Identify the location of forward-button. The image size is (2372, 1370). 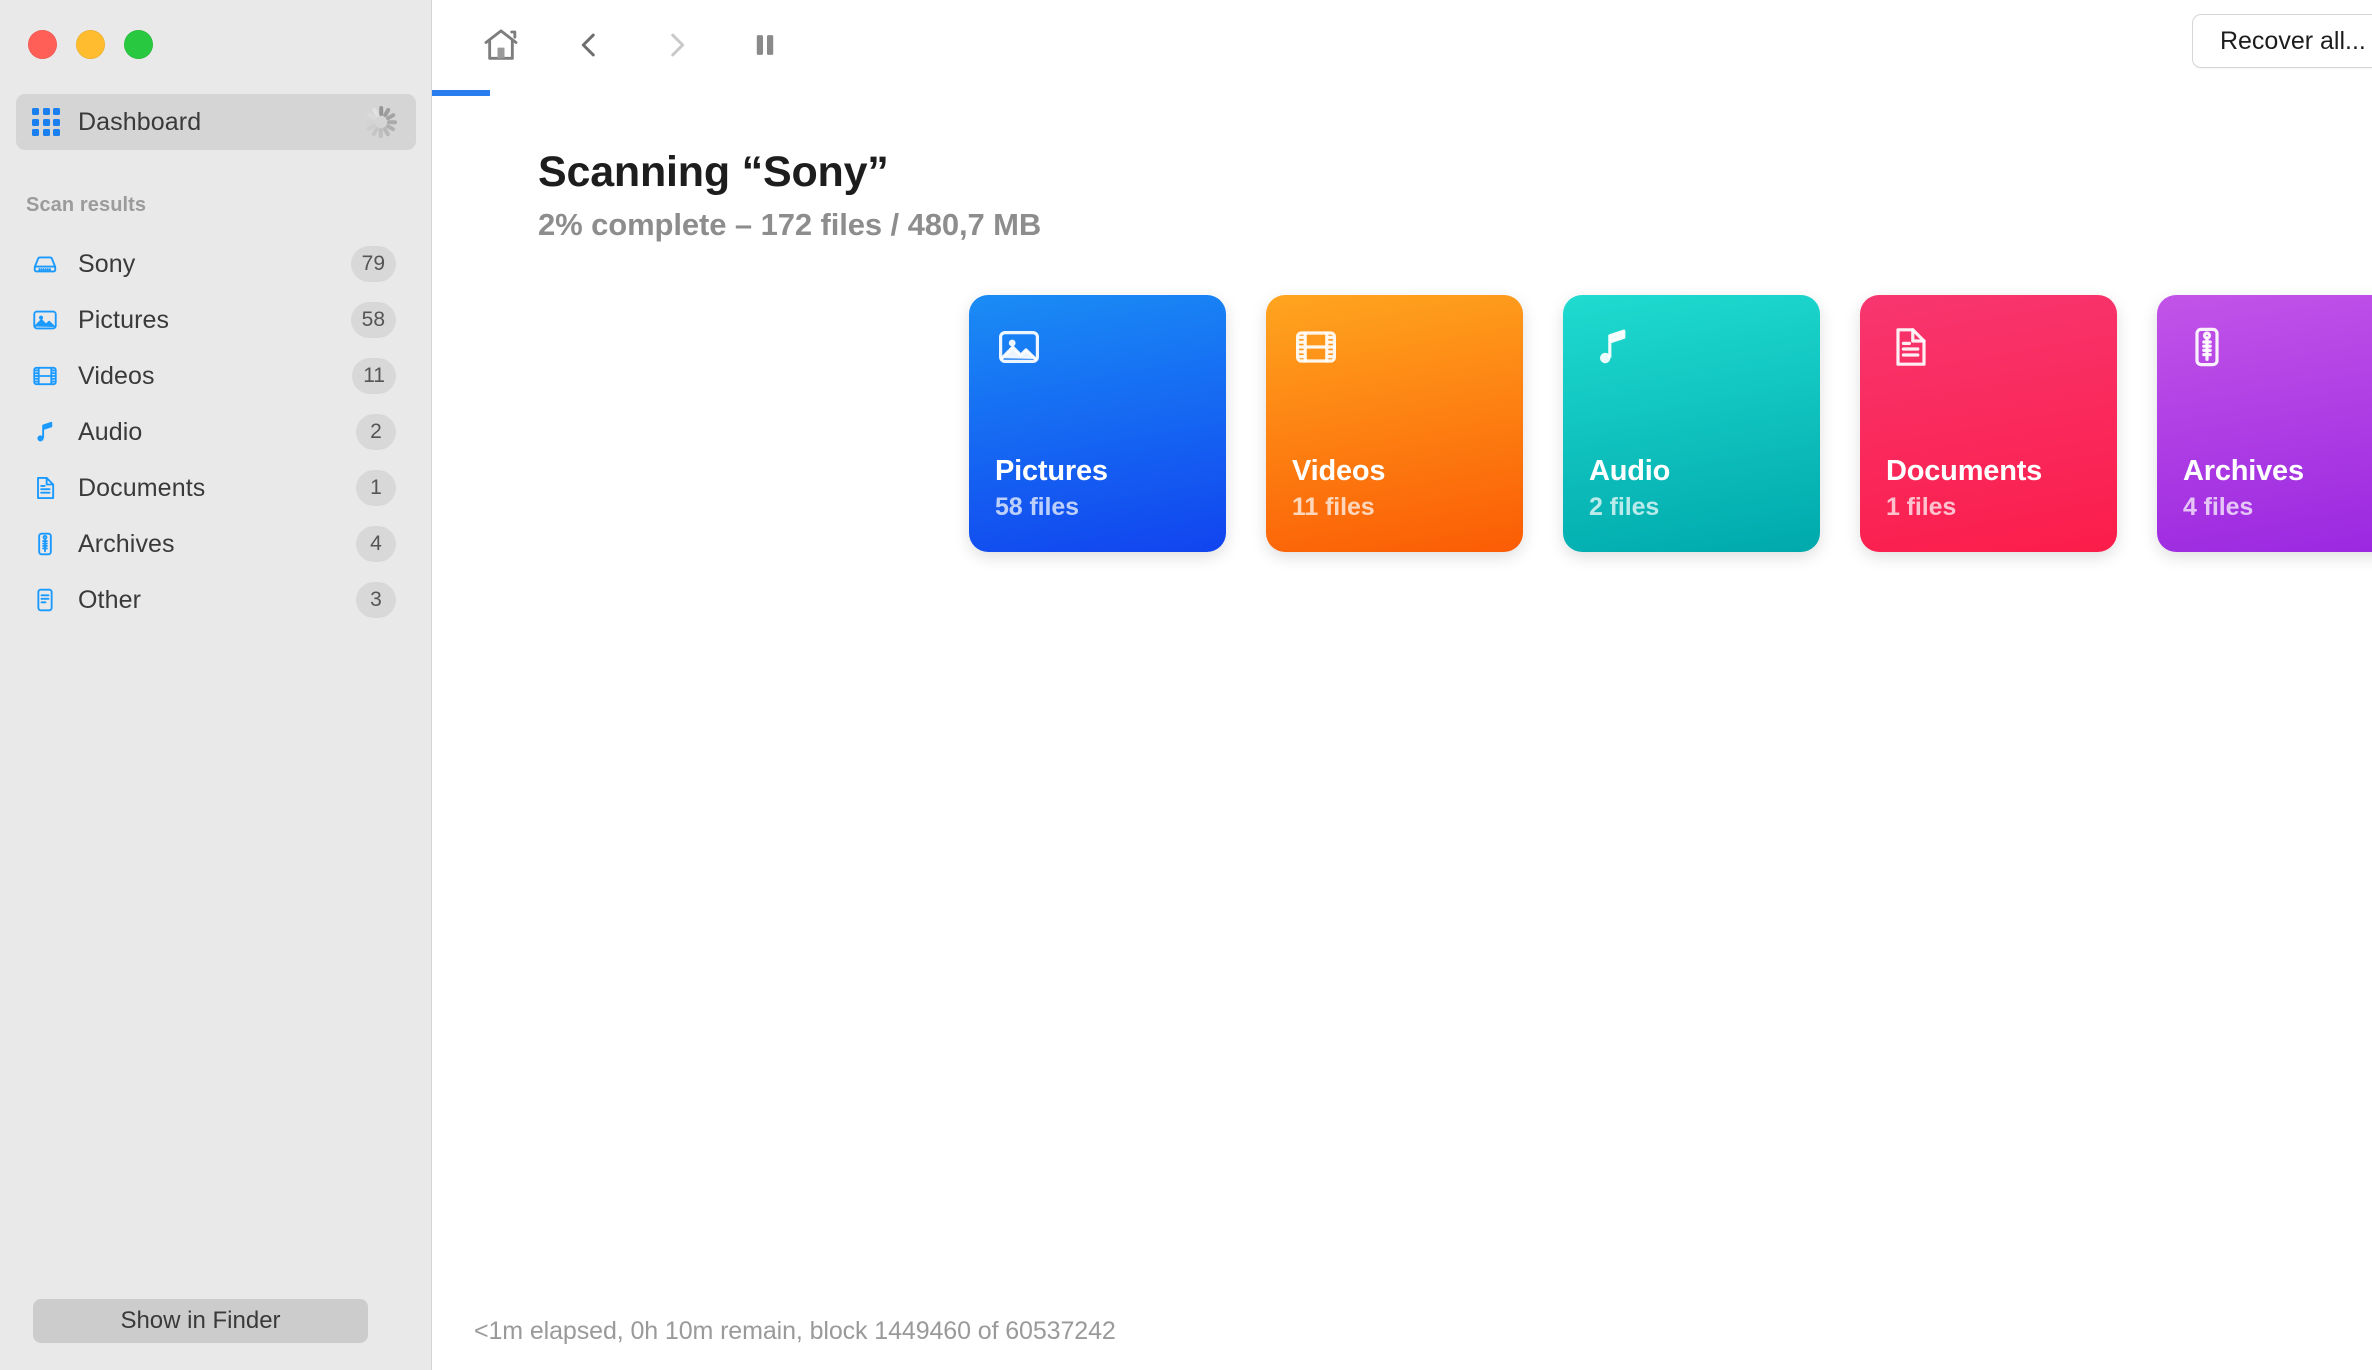
(677, 46).